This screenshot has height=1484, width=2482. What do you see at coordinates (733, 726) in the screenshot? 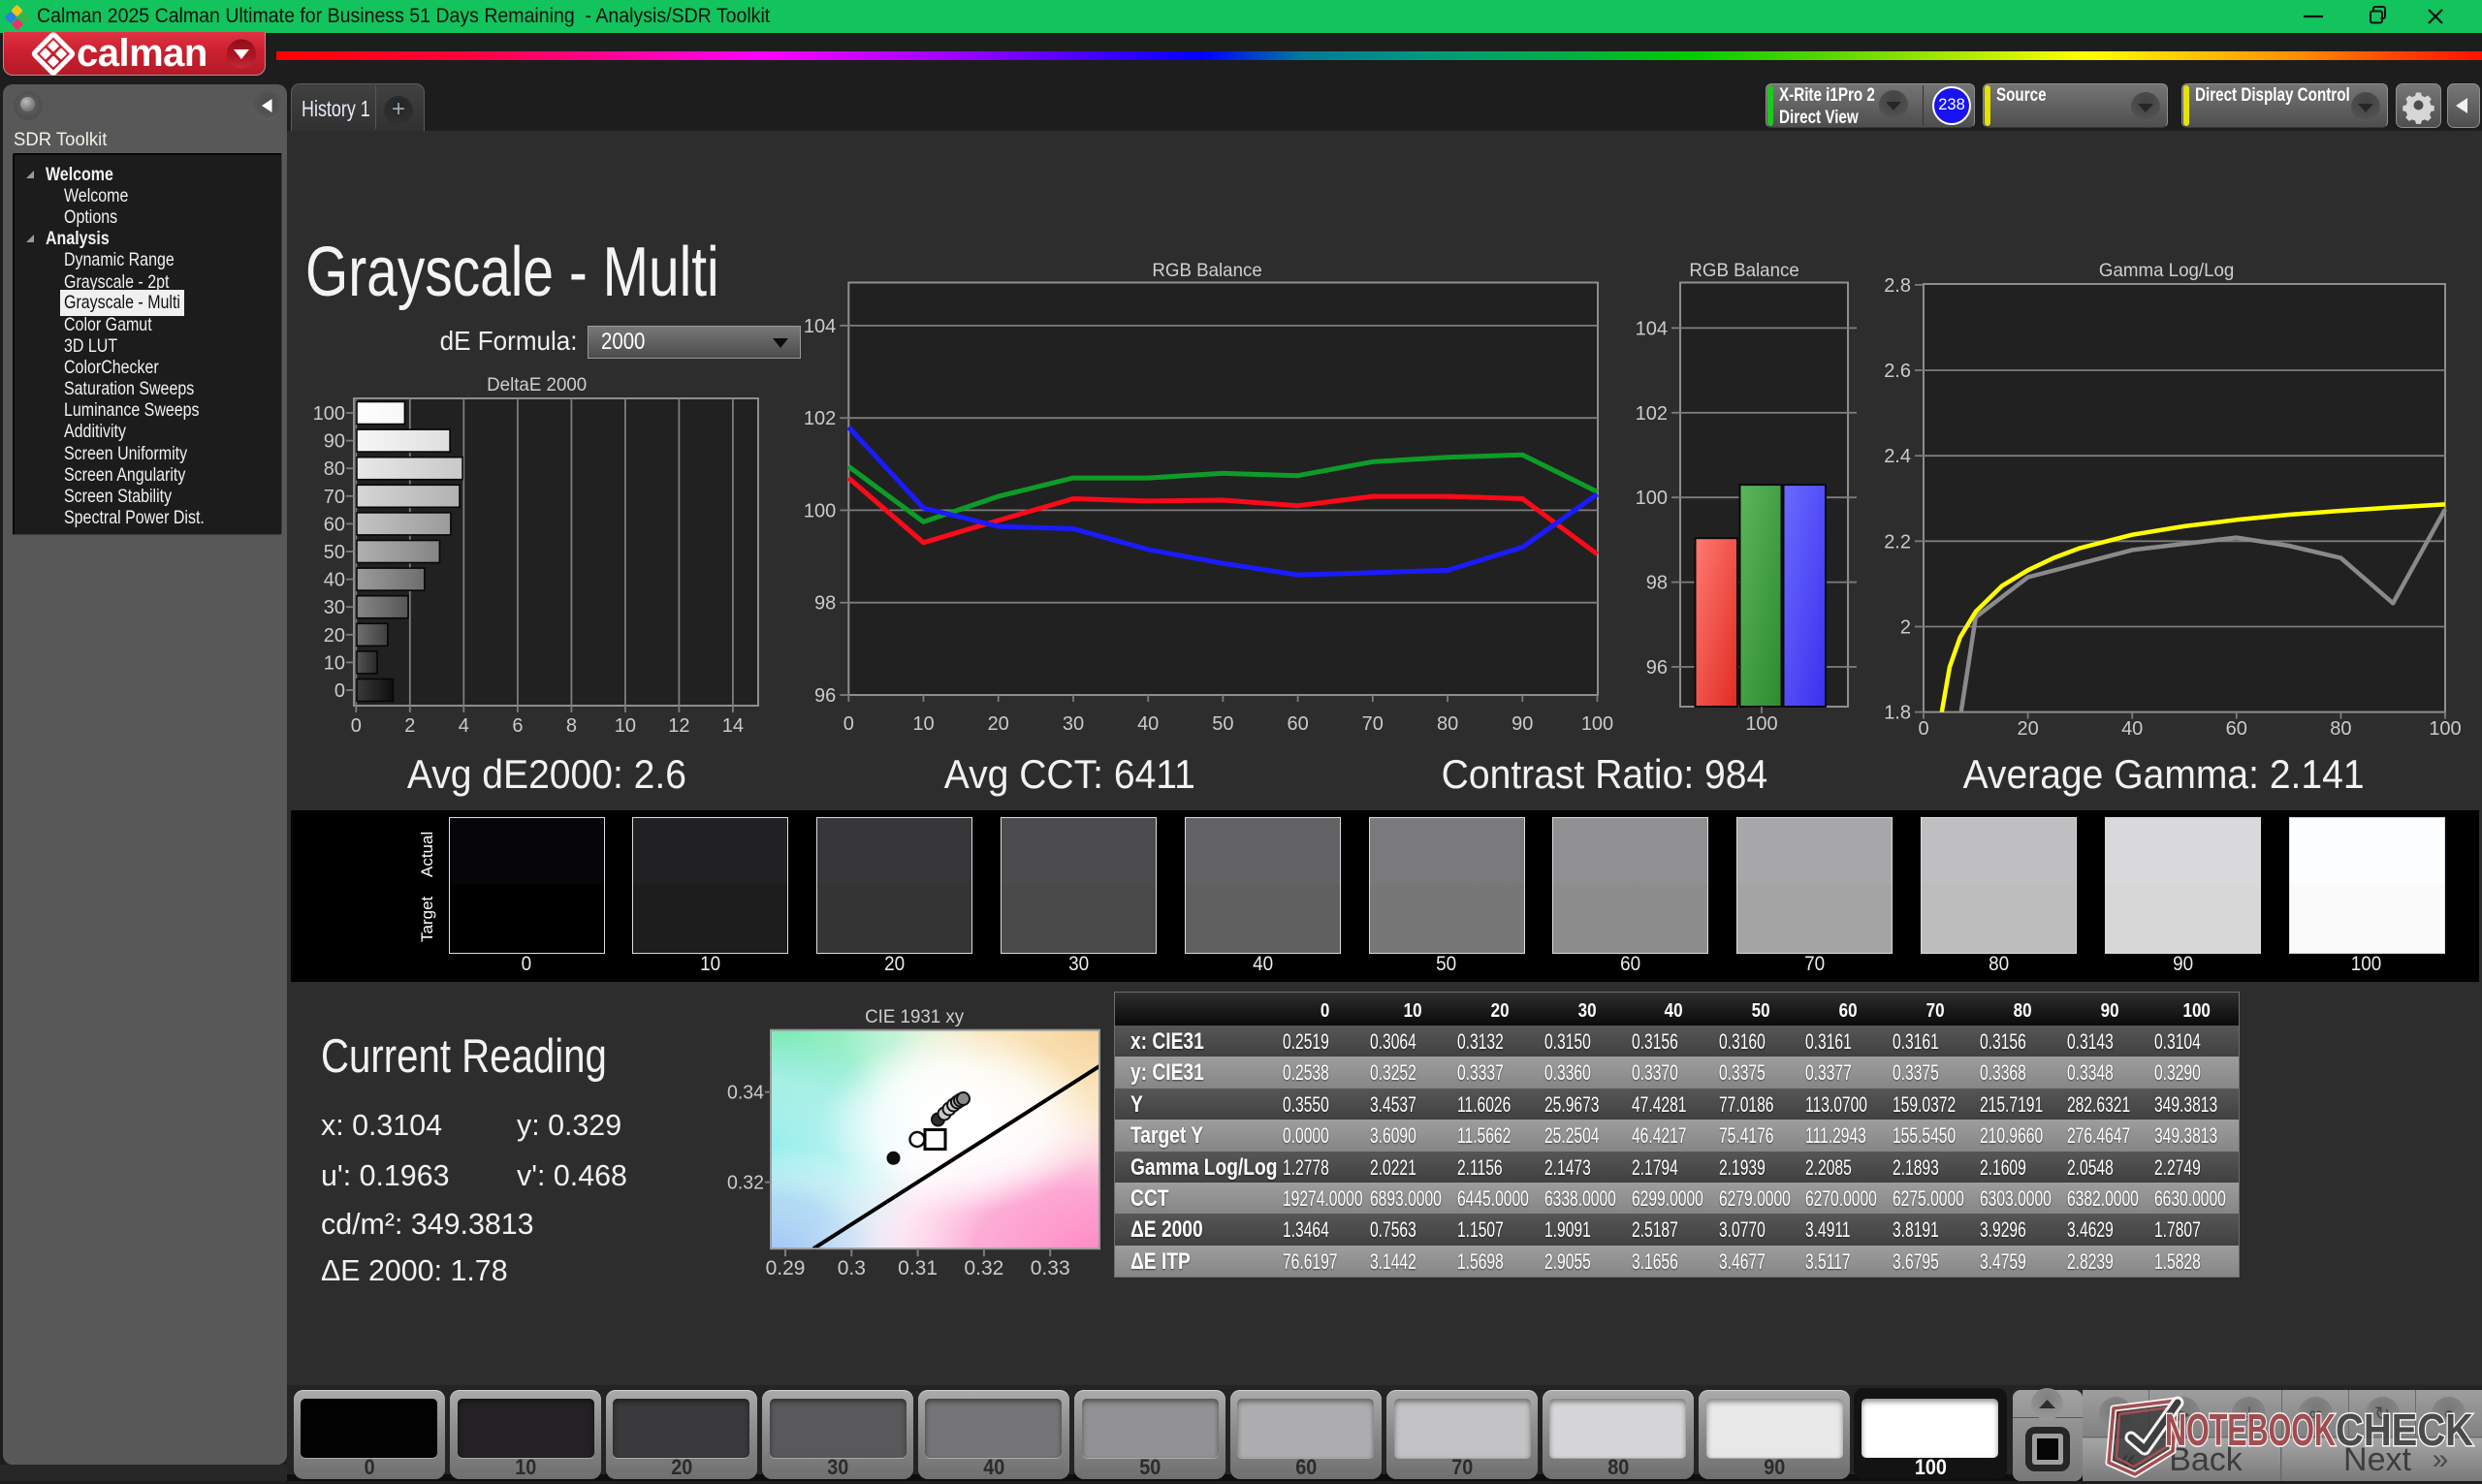
I see `svg-text: 14` at bounding box center [733, 726].